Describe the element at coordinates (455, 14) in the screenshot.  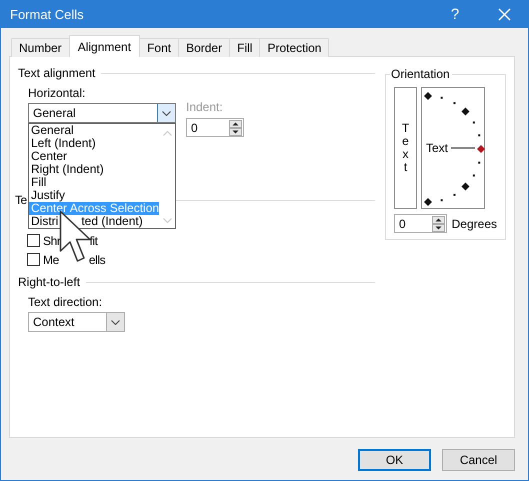
I see `help-button: ?` at that location.